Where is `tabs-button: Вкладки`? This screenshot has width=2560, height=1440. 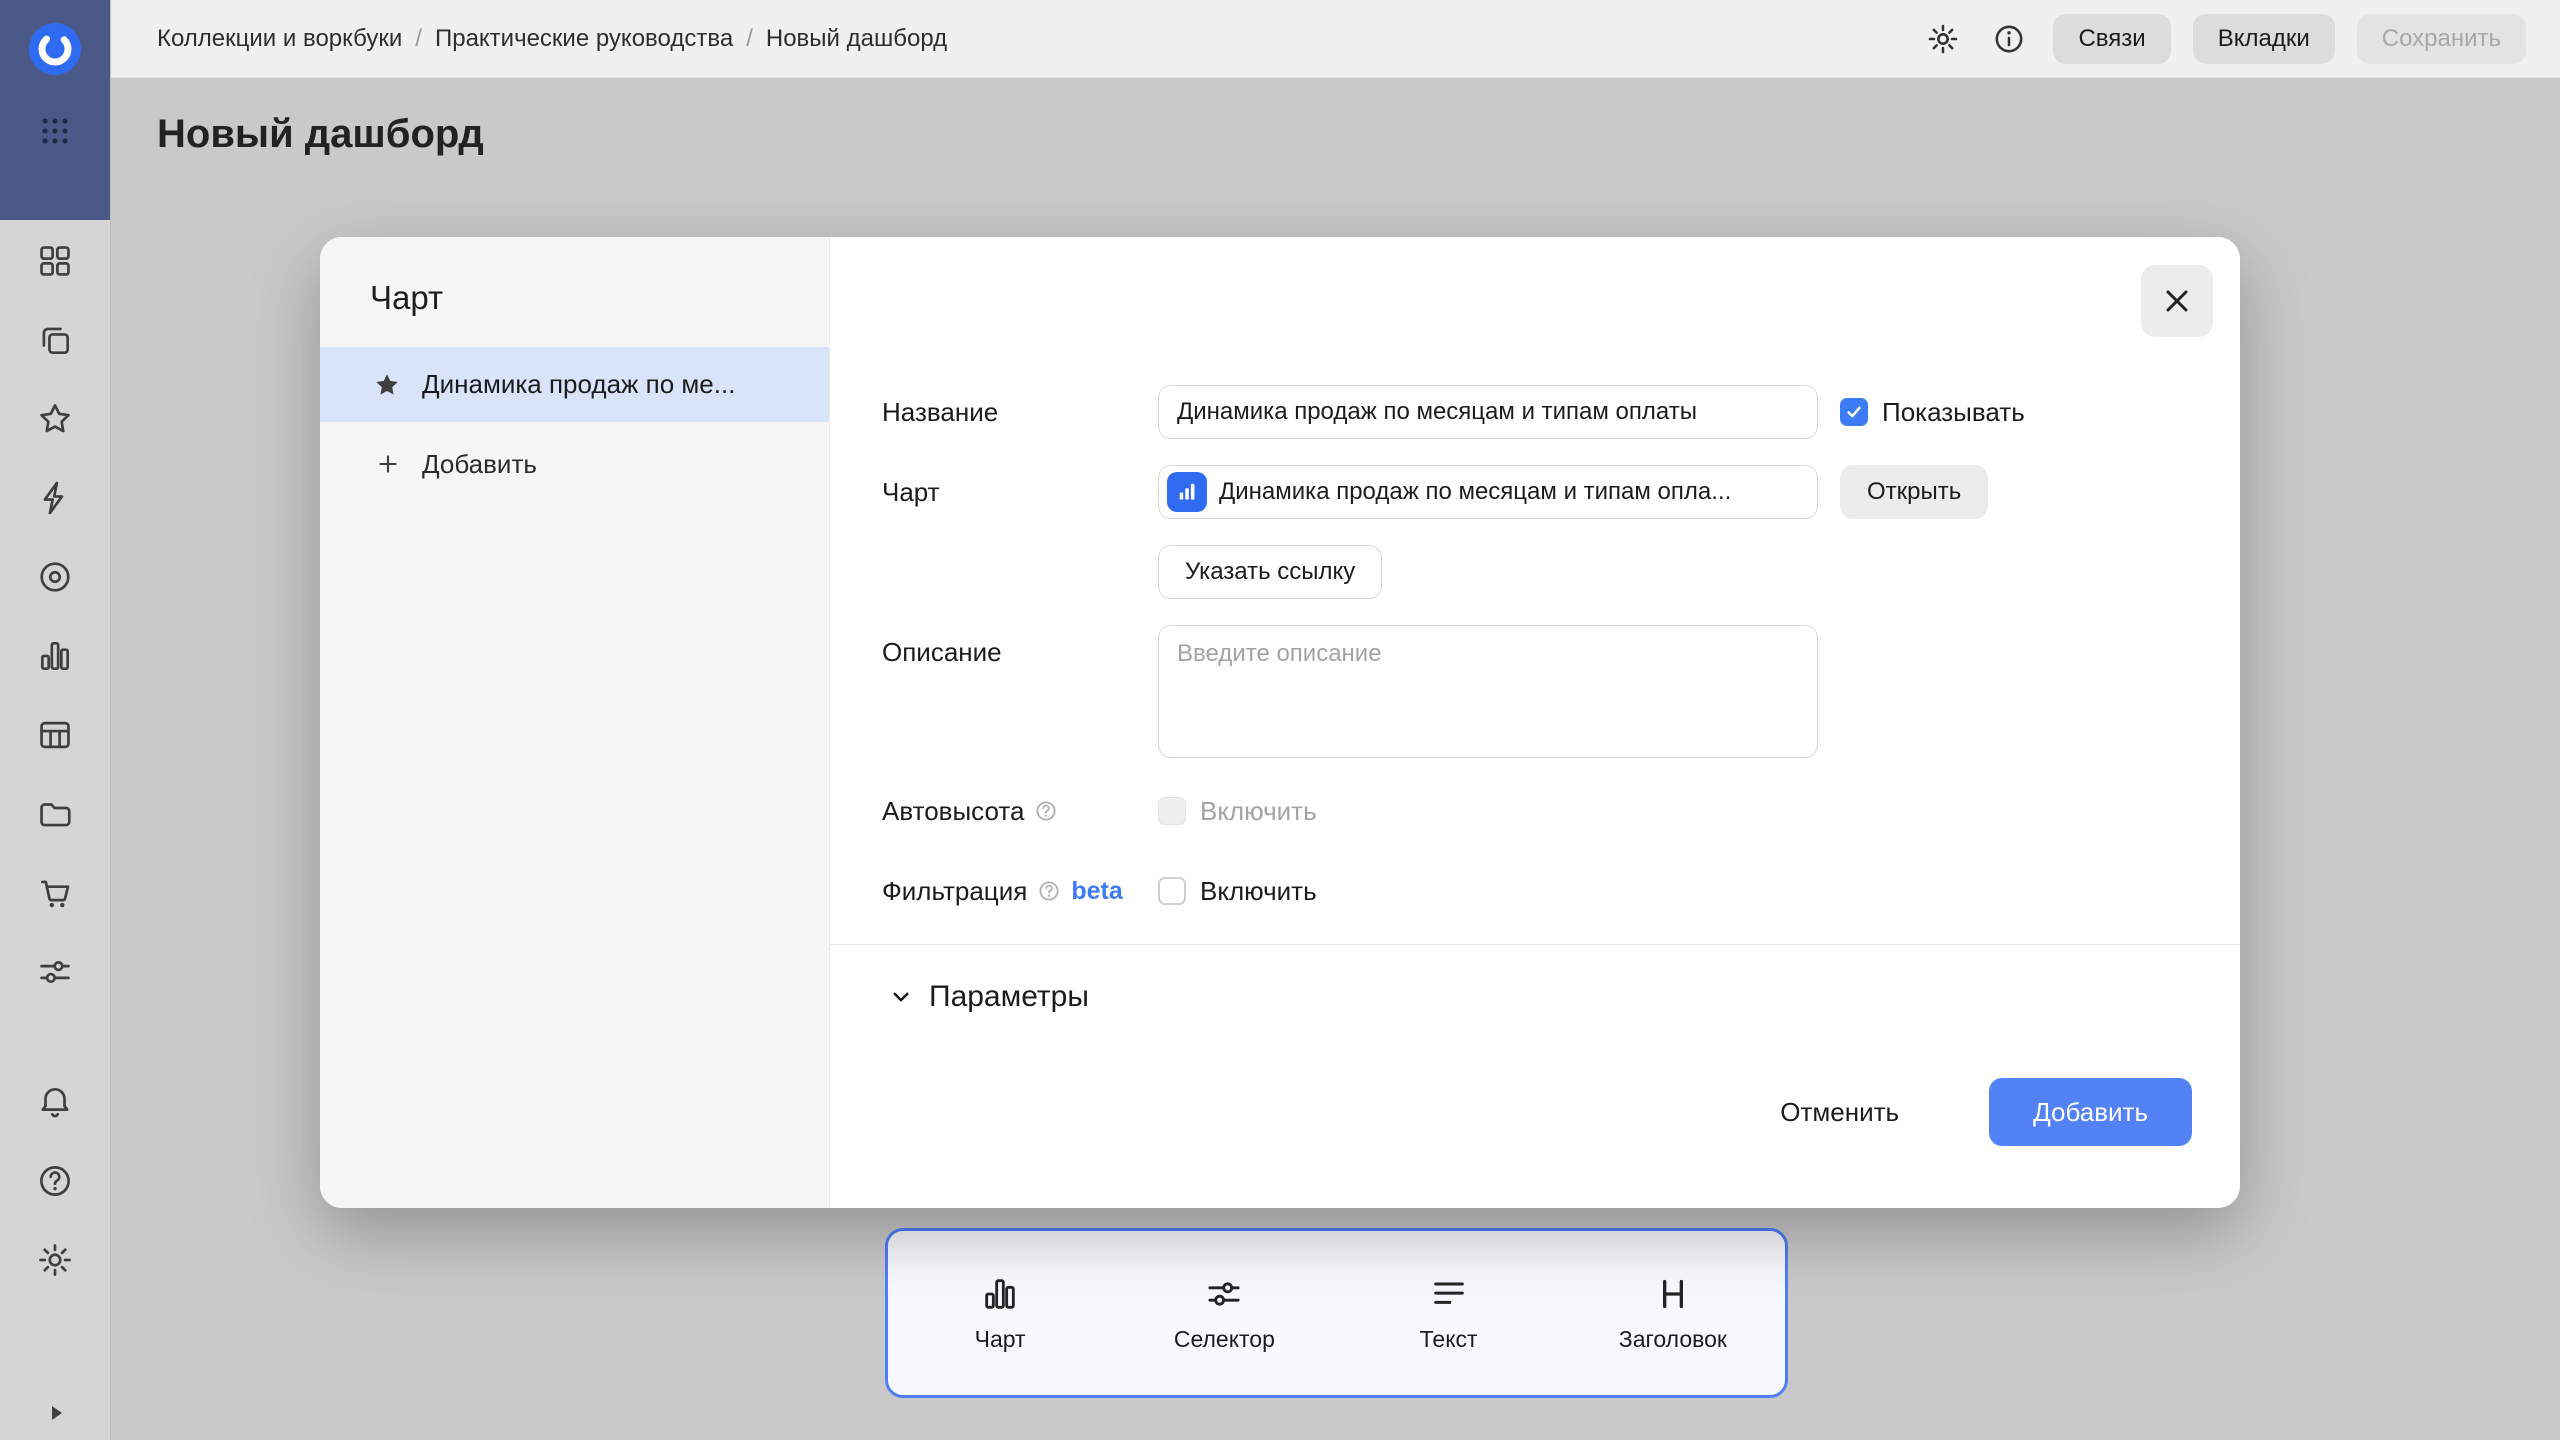 tabs-button: Вкладки is located at coordinates (2263, 38).